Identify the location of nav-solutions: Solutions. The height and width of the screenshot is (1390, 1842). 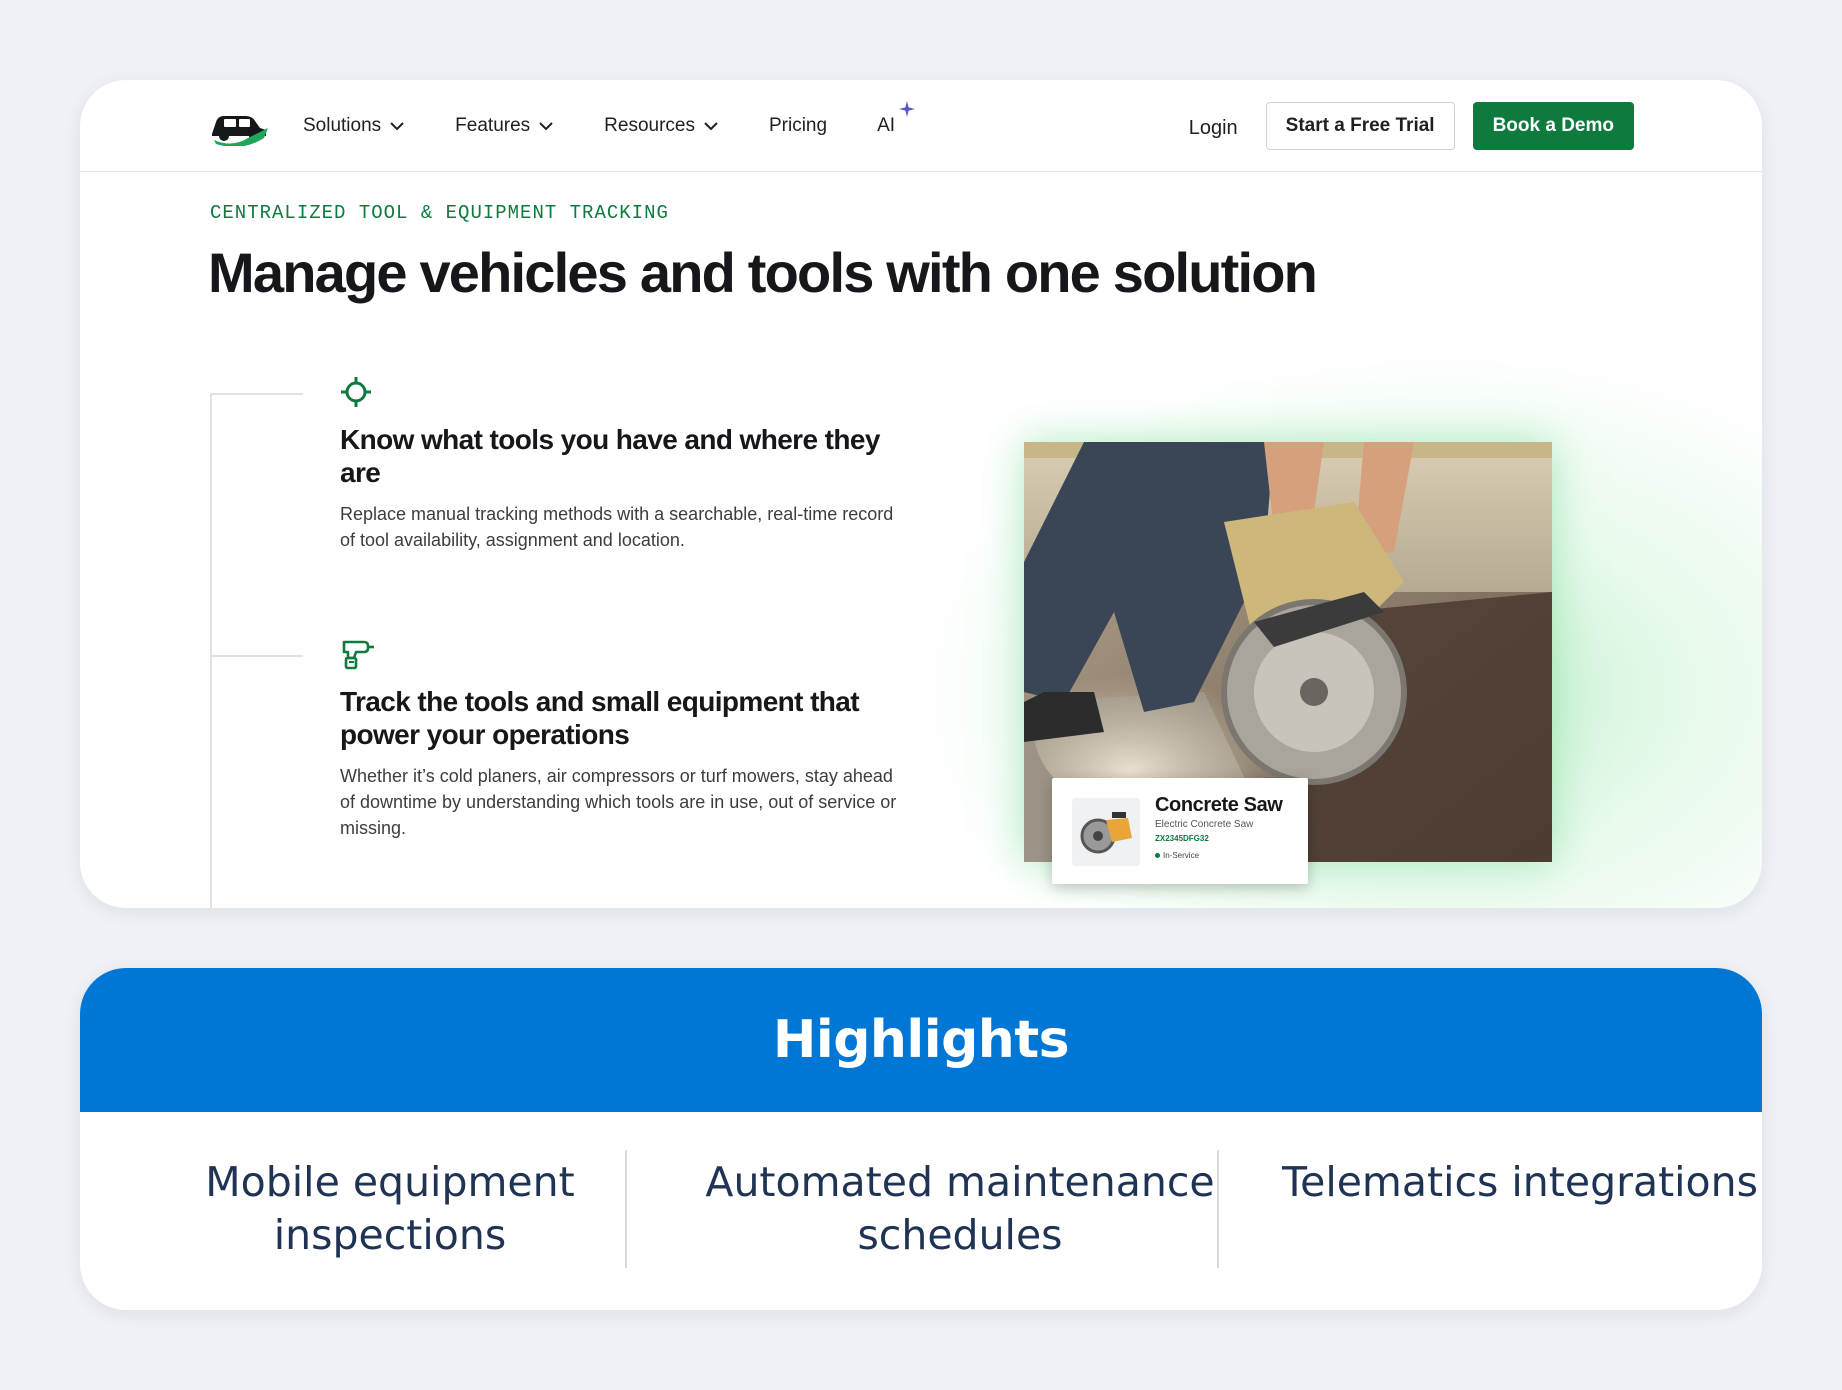
(354, 126).